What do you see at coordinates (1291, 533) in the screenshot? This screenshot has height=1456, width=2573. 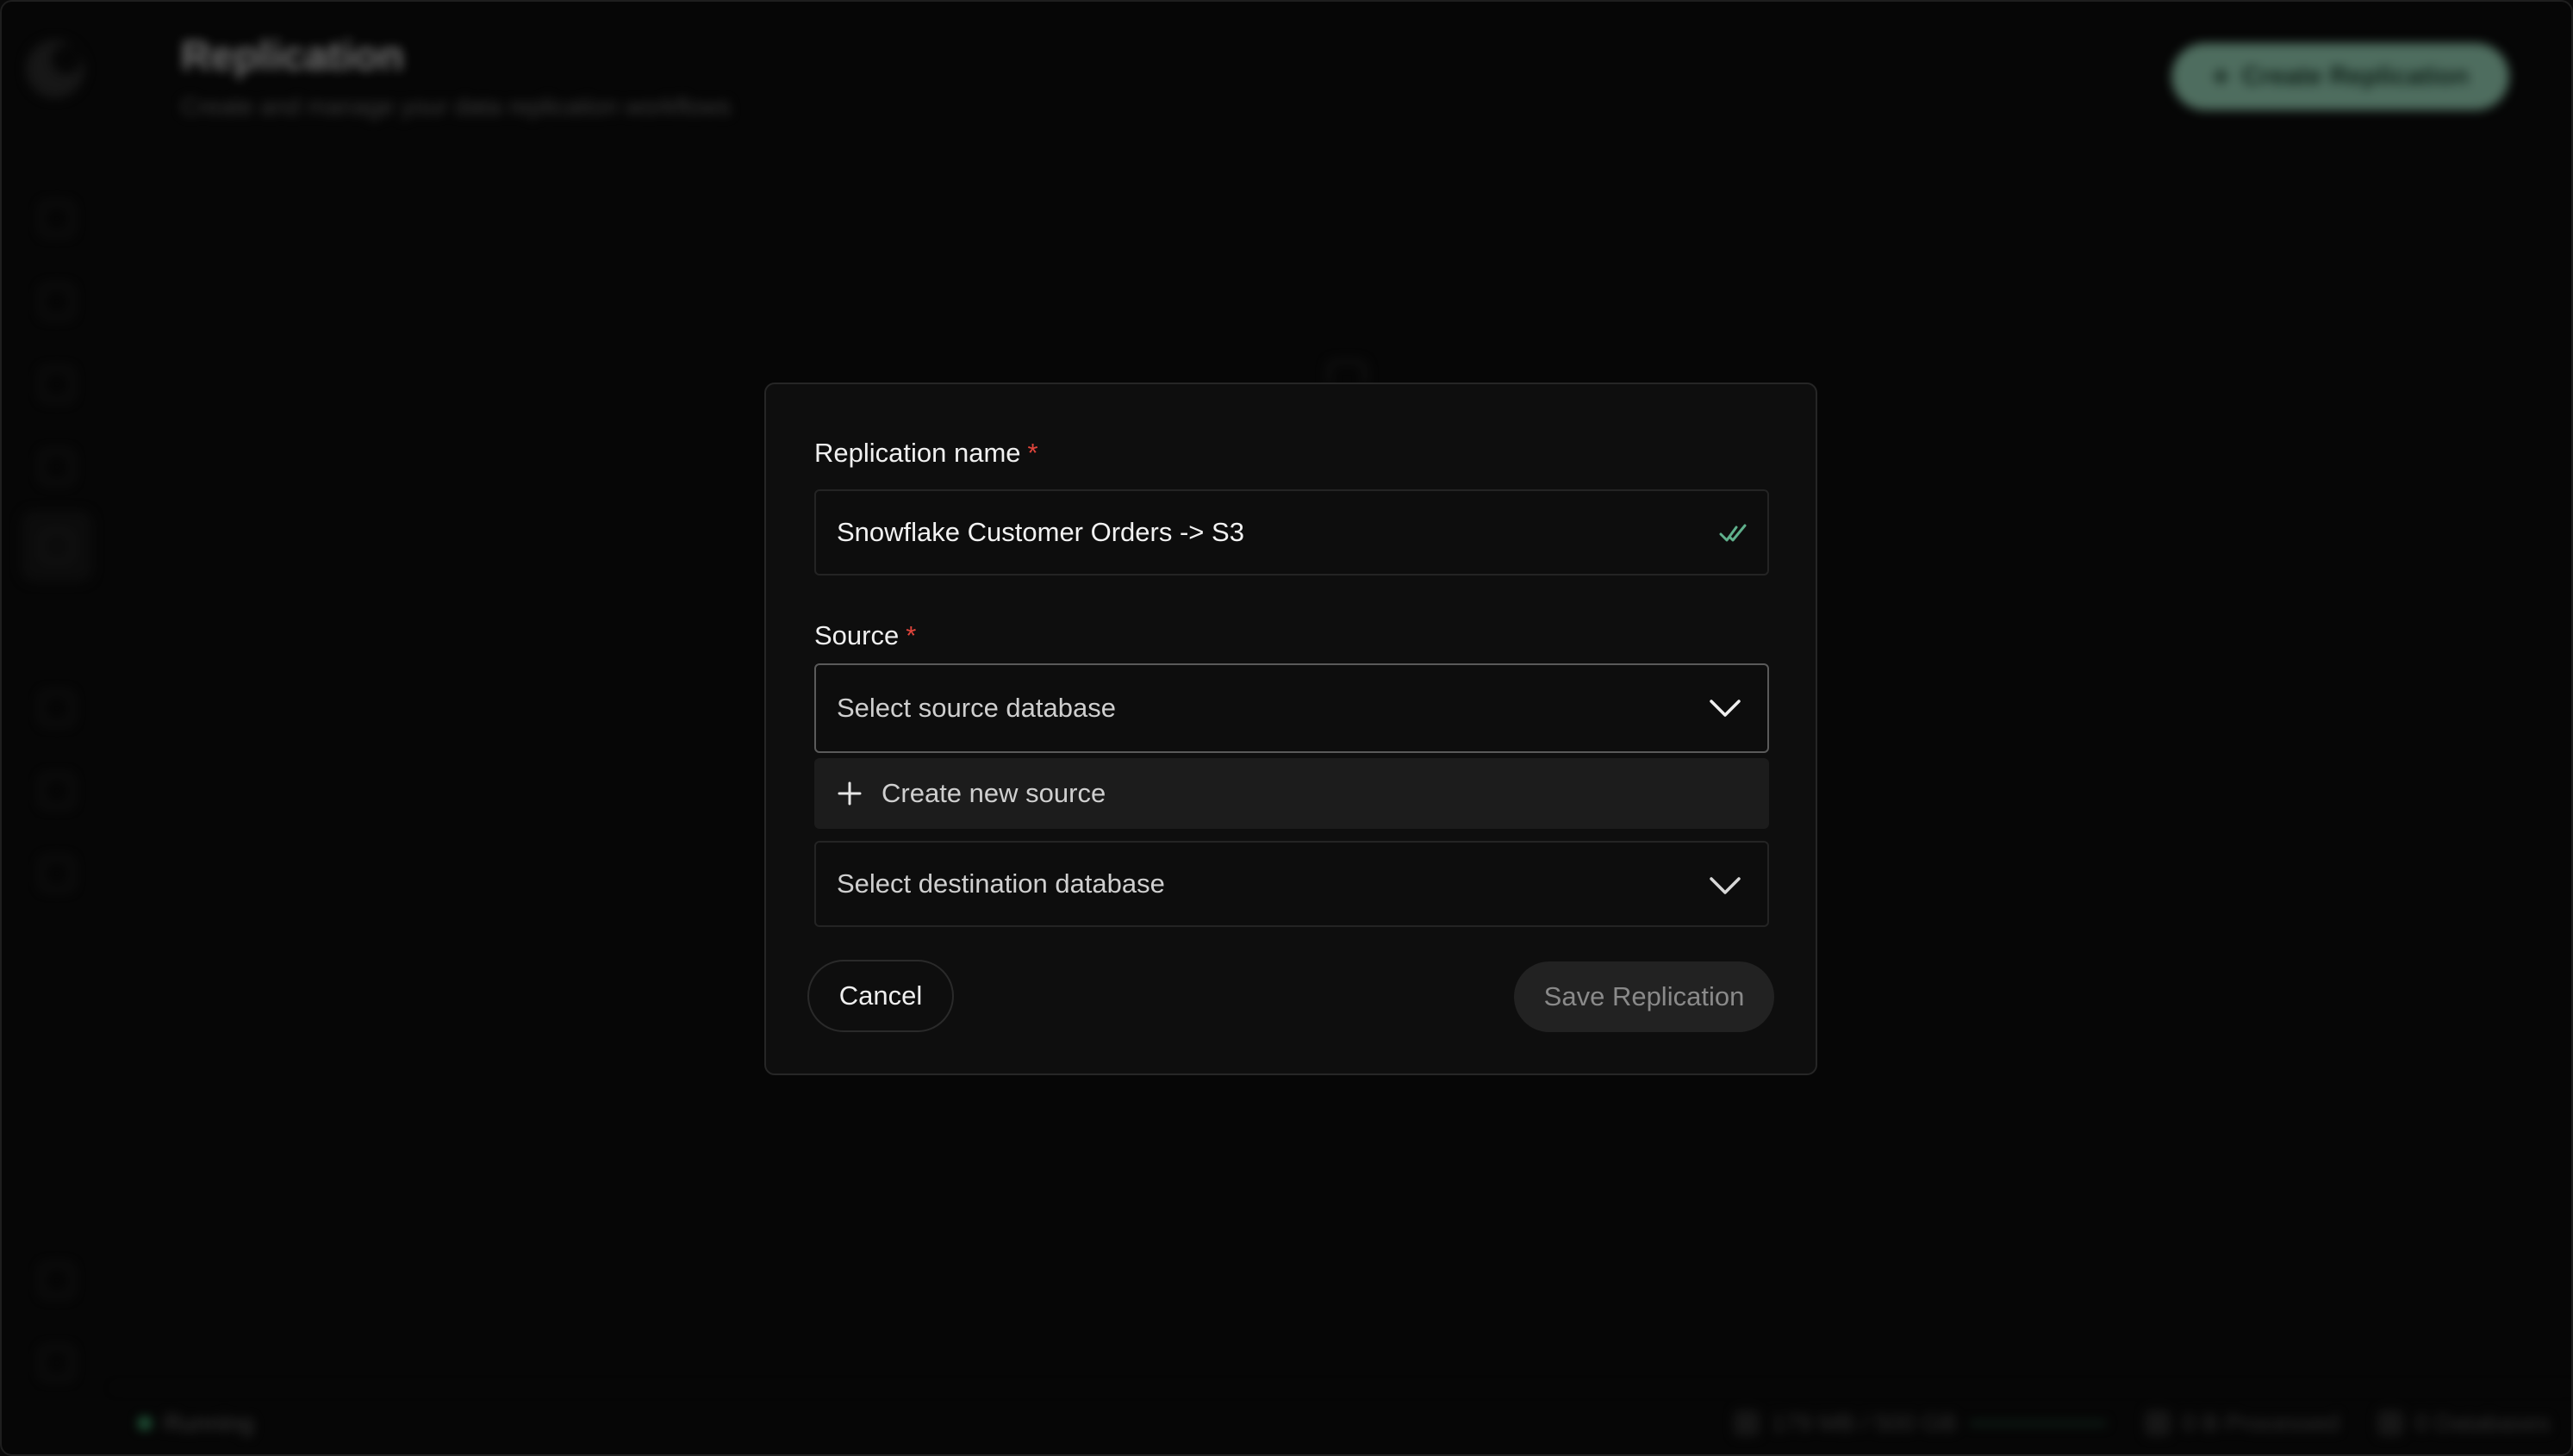 I see `replication-name-input: Snowflake Customer Orders -> S3` at bounding box center [1291, 533].